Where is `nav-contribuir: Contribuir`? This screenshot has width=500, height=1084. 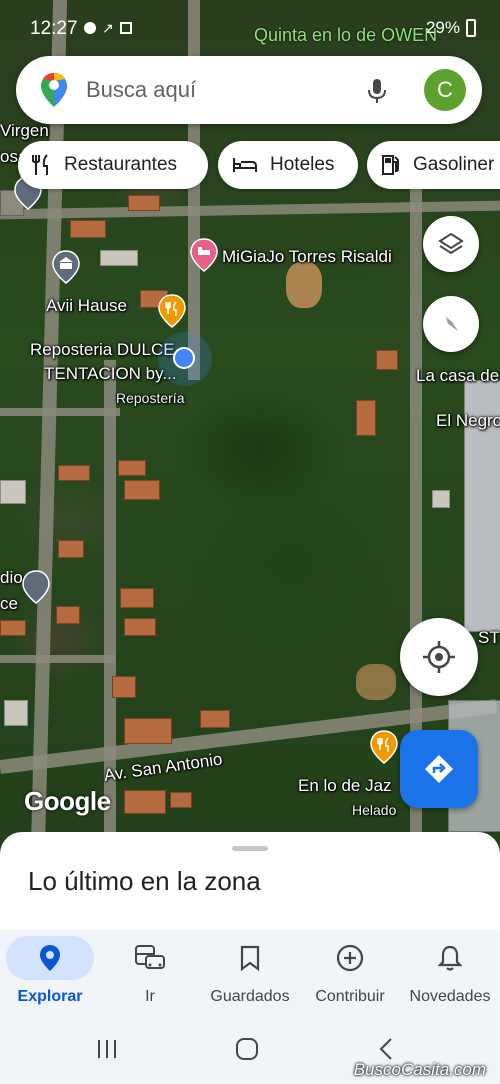 nav-contribuir: Contribuir is located at coordinates (350, 975).